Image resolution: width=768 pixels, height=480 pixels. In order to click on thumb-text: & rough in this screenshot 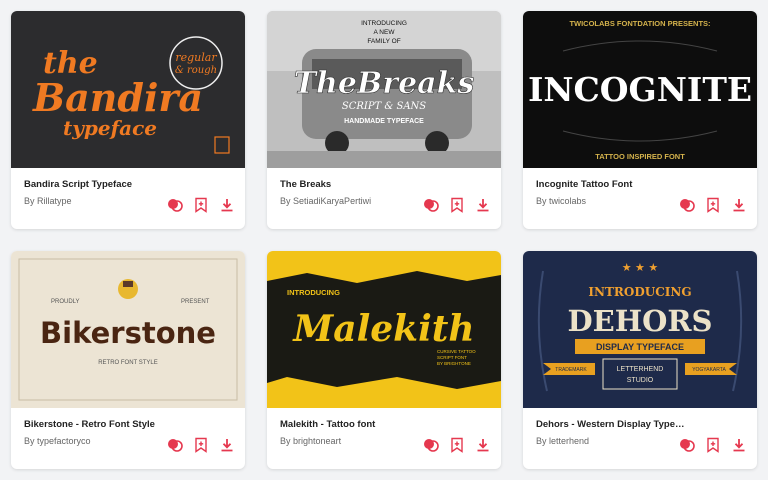, I will do `click(196, 70)`.